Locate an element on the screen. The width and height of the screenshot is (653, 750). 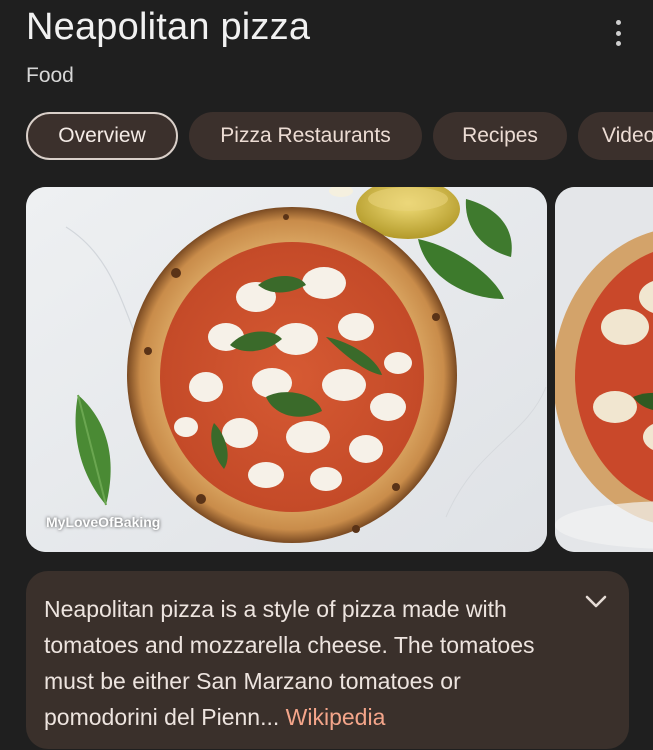
more-vert-icon is located at coordinates (618, 33).